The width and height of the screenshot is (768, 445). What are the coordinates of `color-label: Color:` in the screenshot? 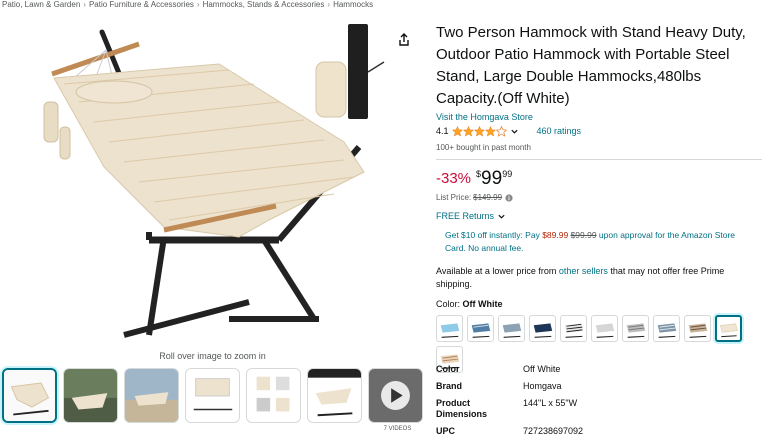 It's located at (449, 304).